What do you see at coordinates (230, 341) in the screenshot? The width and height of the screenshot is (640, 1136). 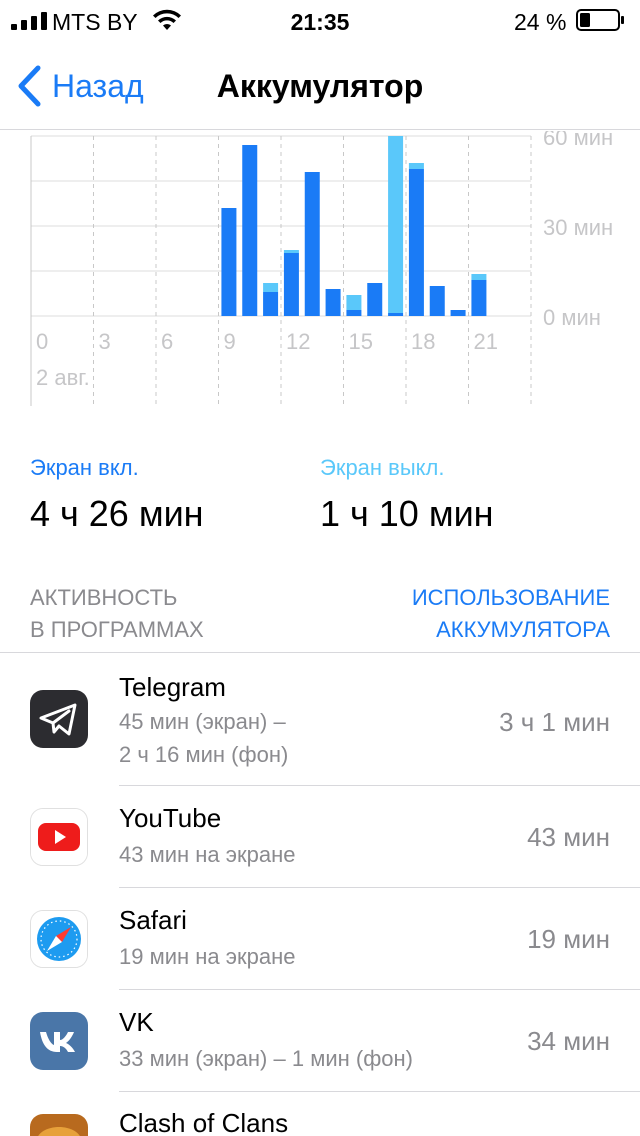 I see `x-tick-label: 9` at bounding box center [230, 341].